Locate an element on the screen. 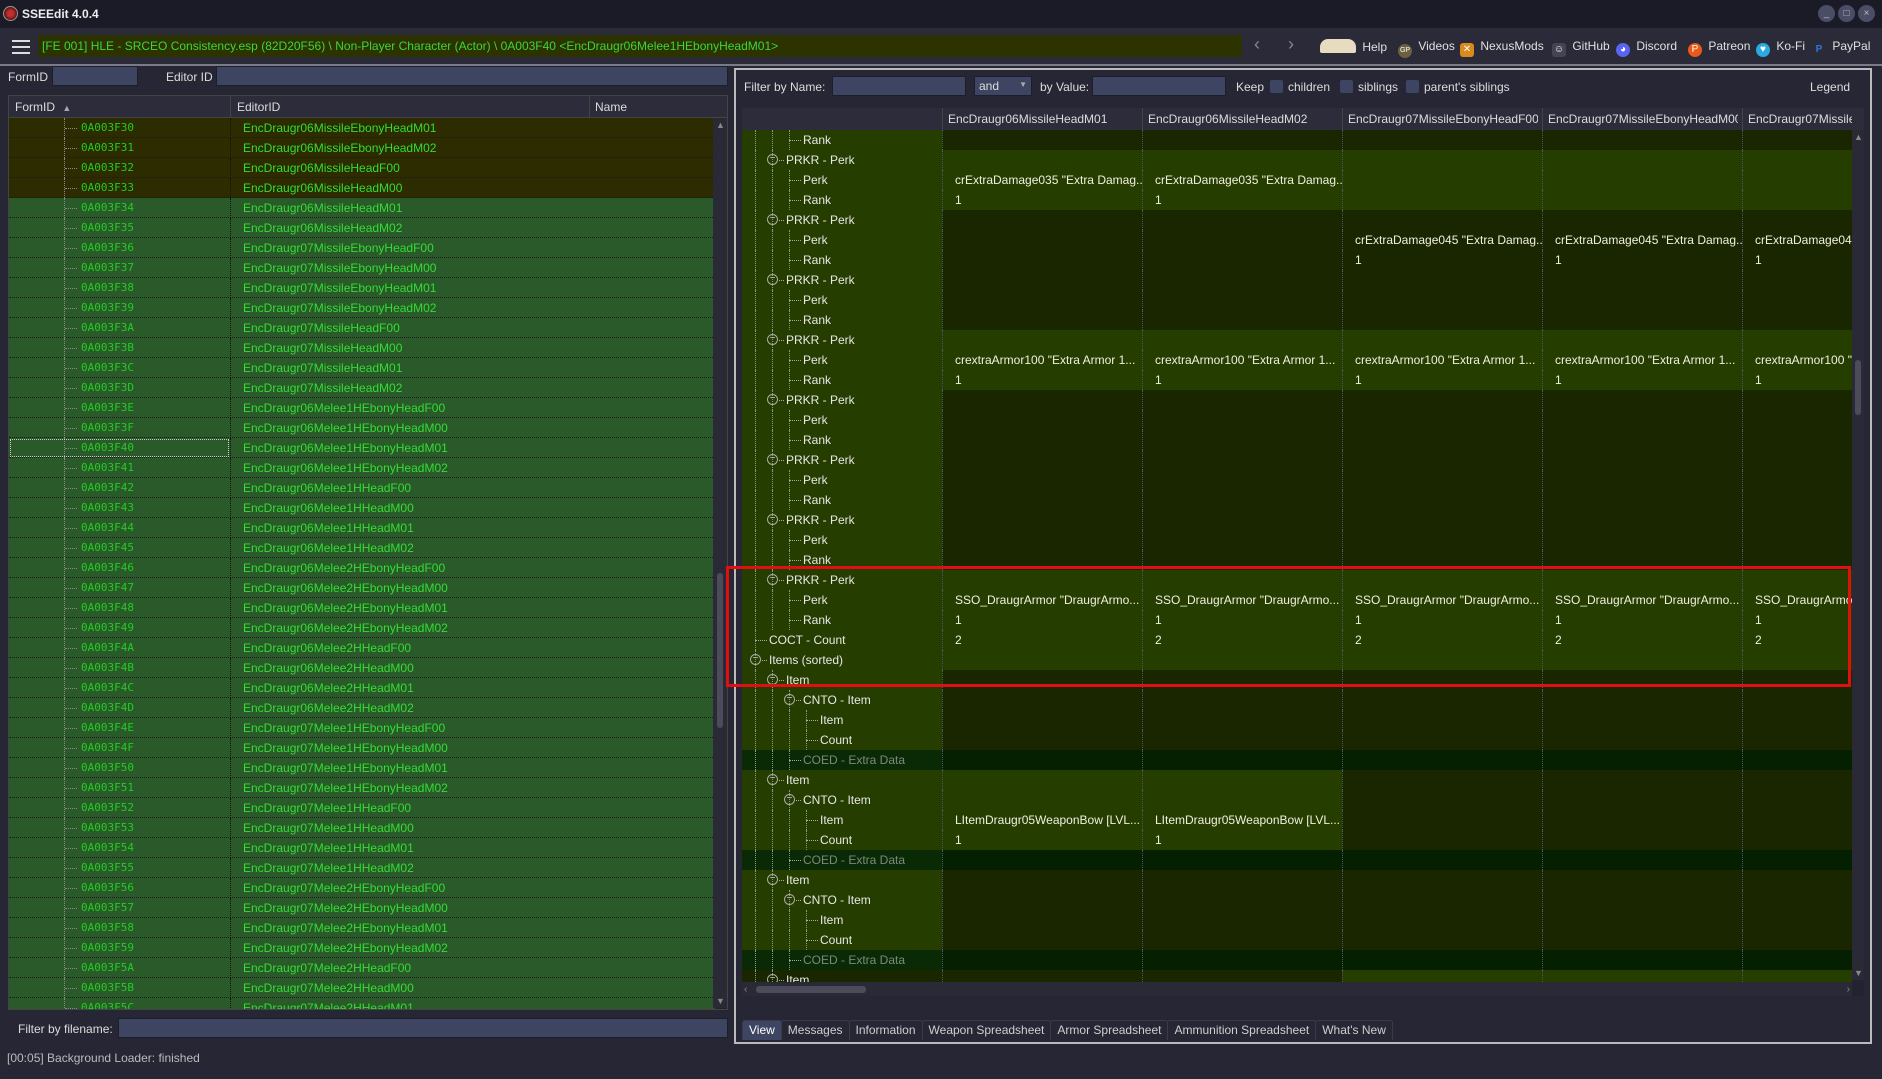  scroll-left-icon: ‹ is located at coordinates (745, 989).